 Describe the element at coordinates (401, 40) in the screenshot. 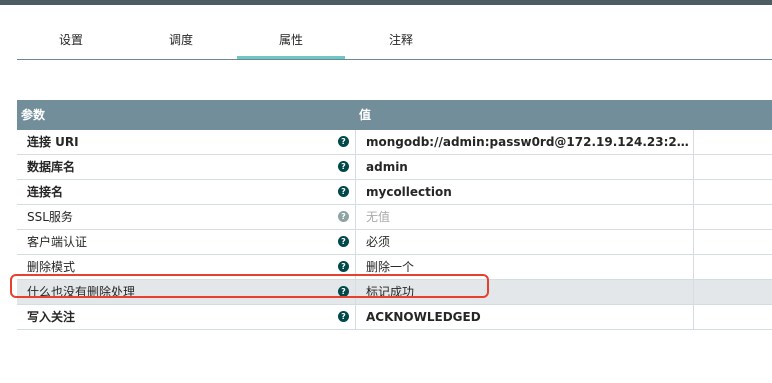

I see `tab-comments: 注释` at that location.